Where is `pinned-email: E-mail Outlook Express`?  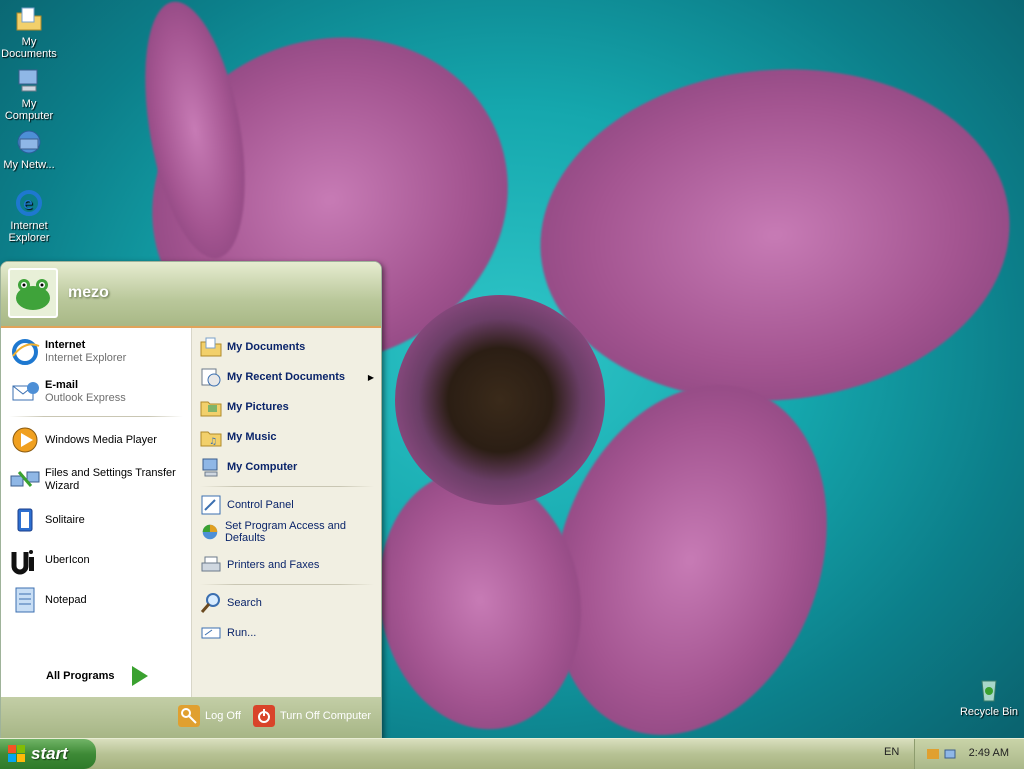
pinned-email: E-mail Outlook Express is located at coordinates (67, 392).